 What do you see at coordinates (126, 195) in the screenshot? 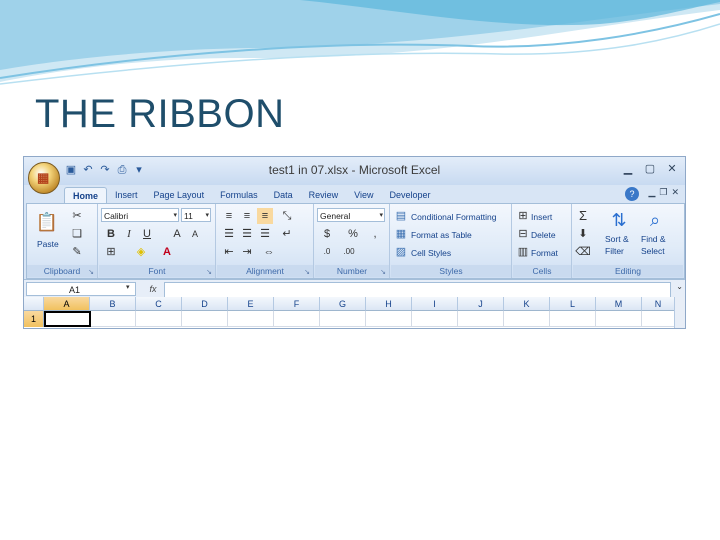
I see `tab-insert: Insert` at bounding box center [126, 195].